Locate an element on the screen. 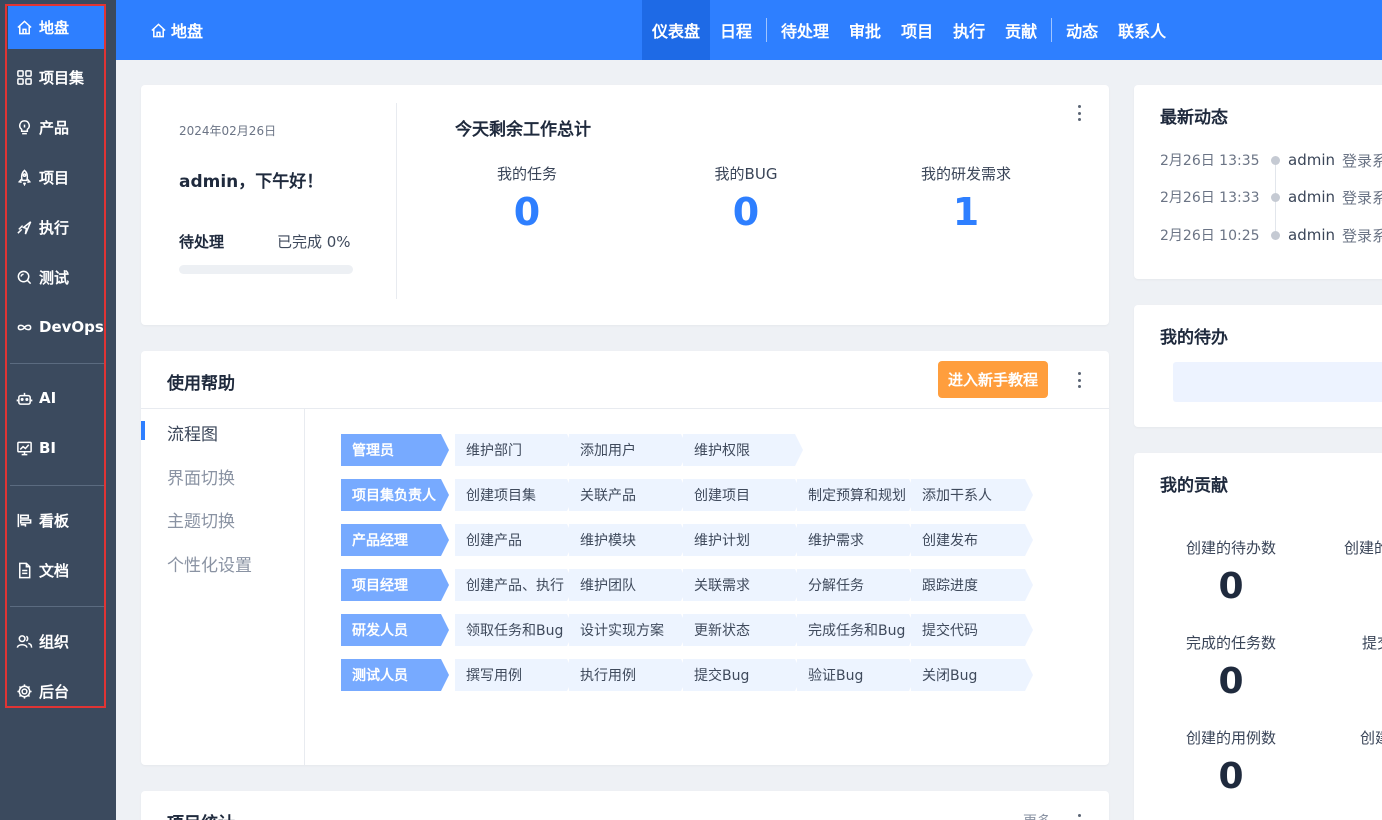 This screenshot has width=1382, height=820. contribution-stat: 完成的任务数 0 is located at coordinates (1231, 667).